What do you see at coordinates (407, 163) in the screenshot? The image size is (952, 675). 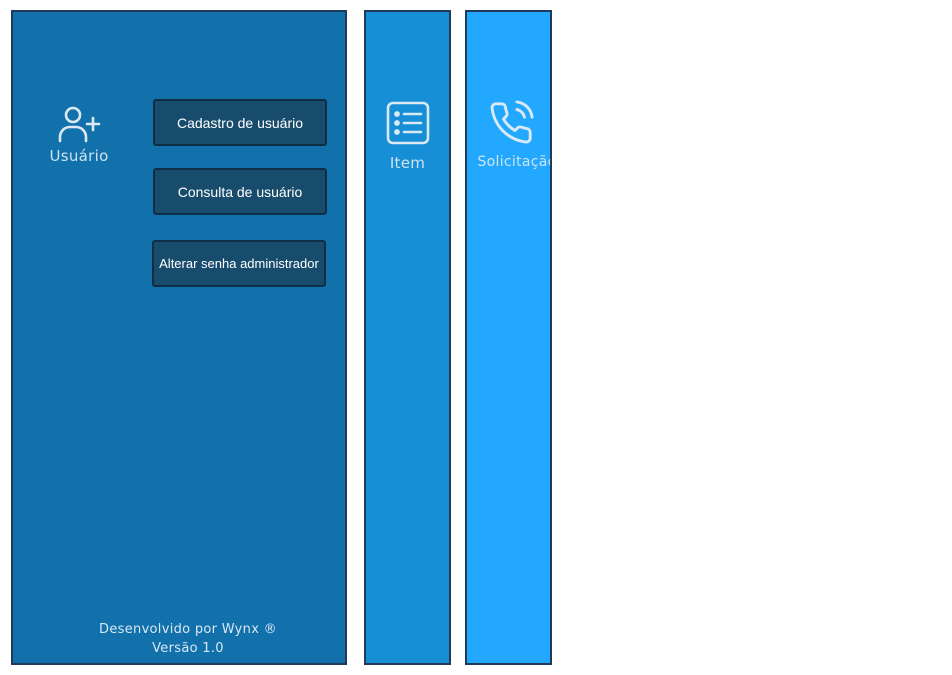 I see `menu-item-label: Item` at bounding box center [407, 163].